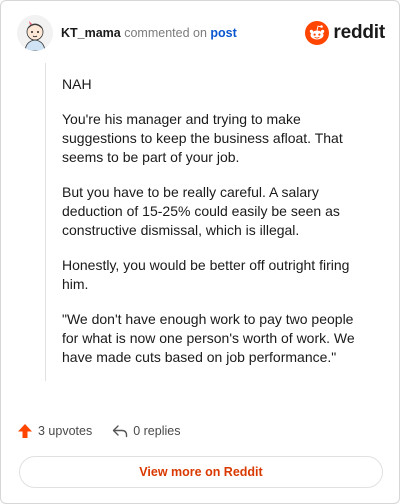  I want to click on upvote-arrow-icon, so click(25, 431).